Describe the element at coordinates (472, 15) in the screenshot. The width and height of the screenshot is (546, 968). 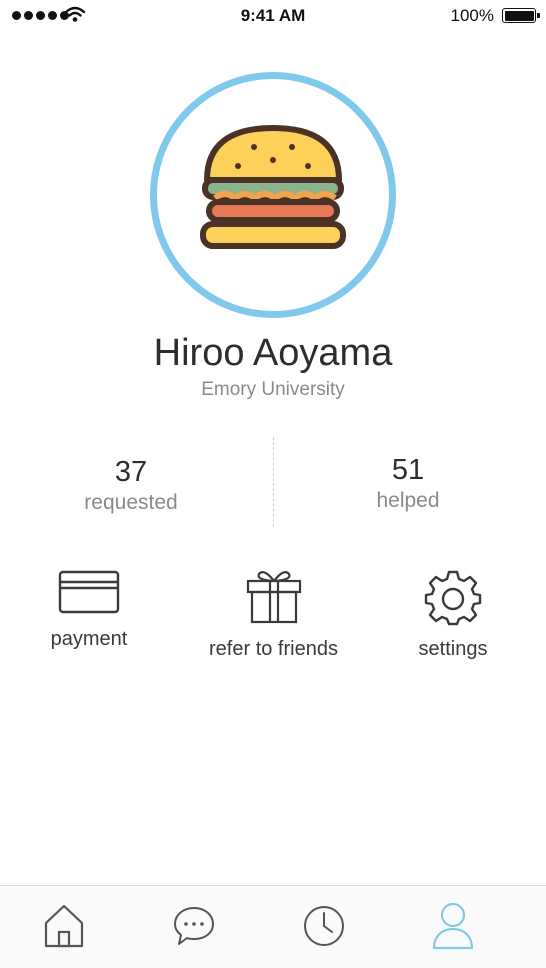
I see `battery-percentage: 100%` at that location.